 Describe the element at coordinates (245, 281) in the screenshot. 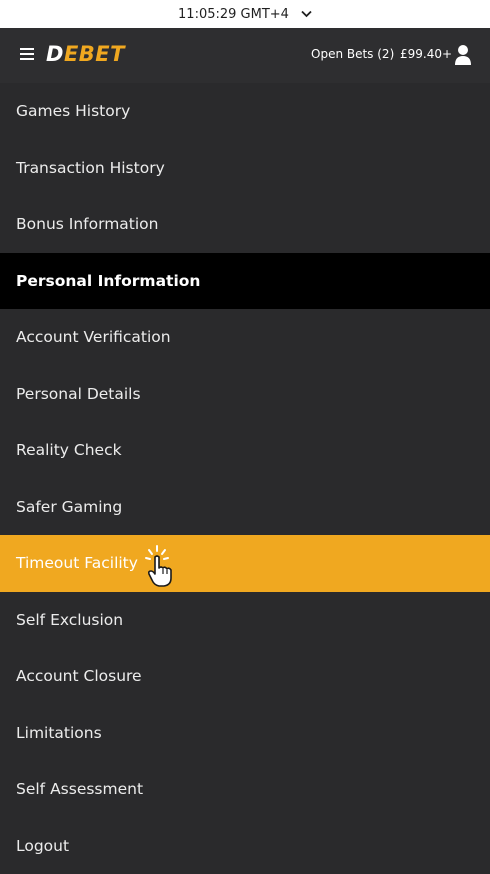

I see `section-header-personal-information: Personal Information` at that location.